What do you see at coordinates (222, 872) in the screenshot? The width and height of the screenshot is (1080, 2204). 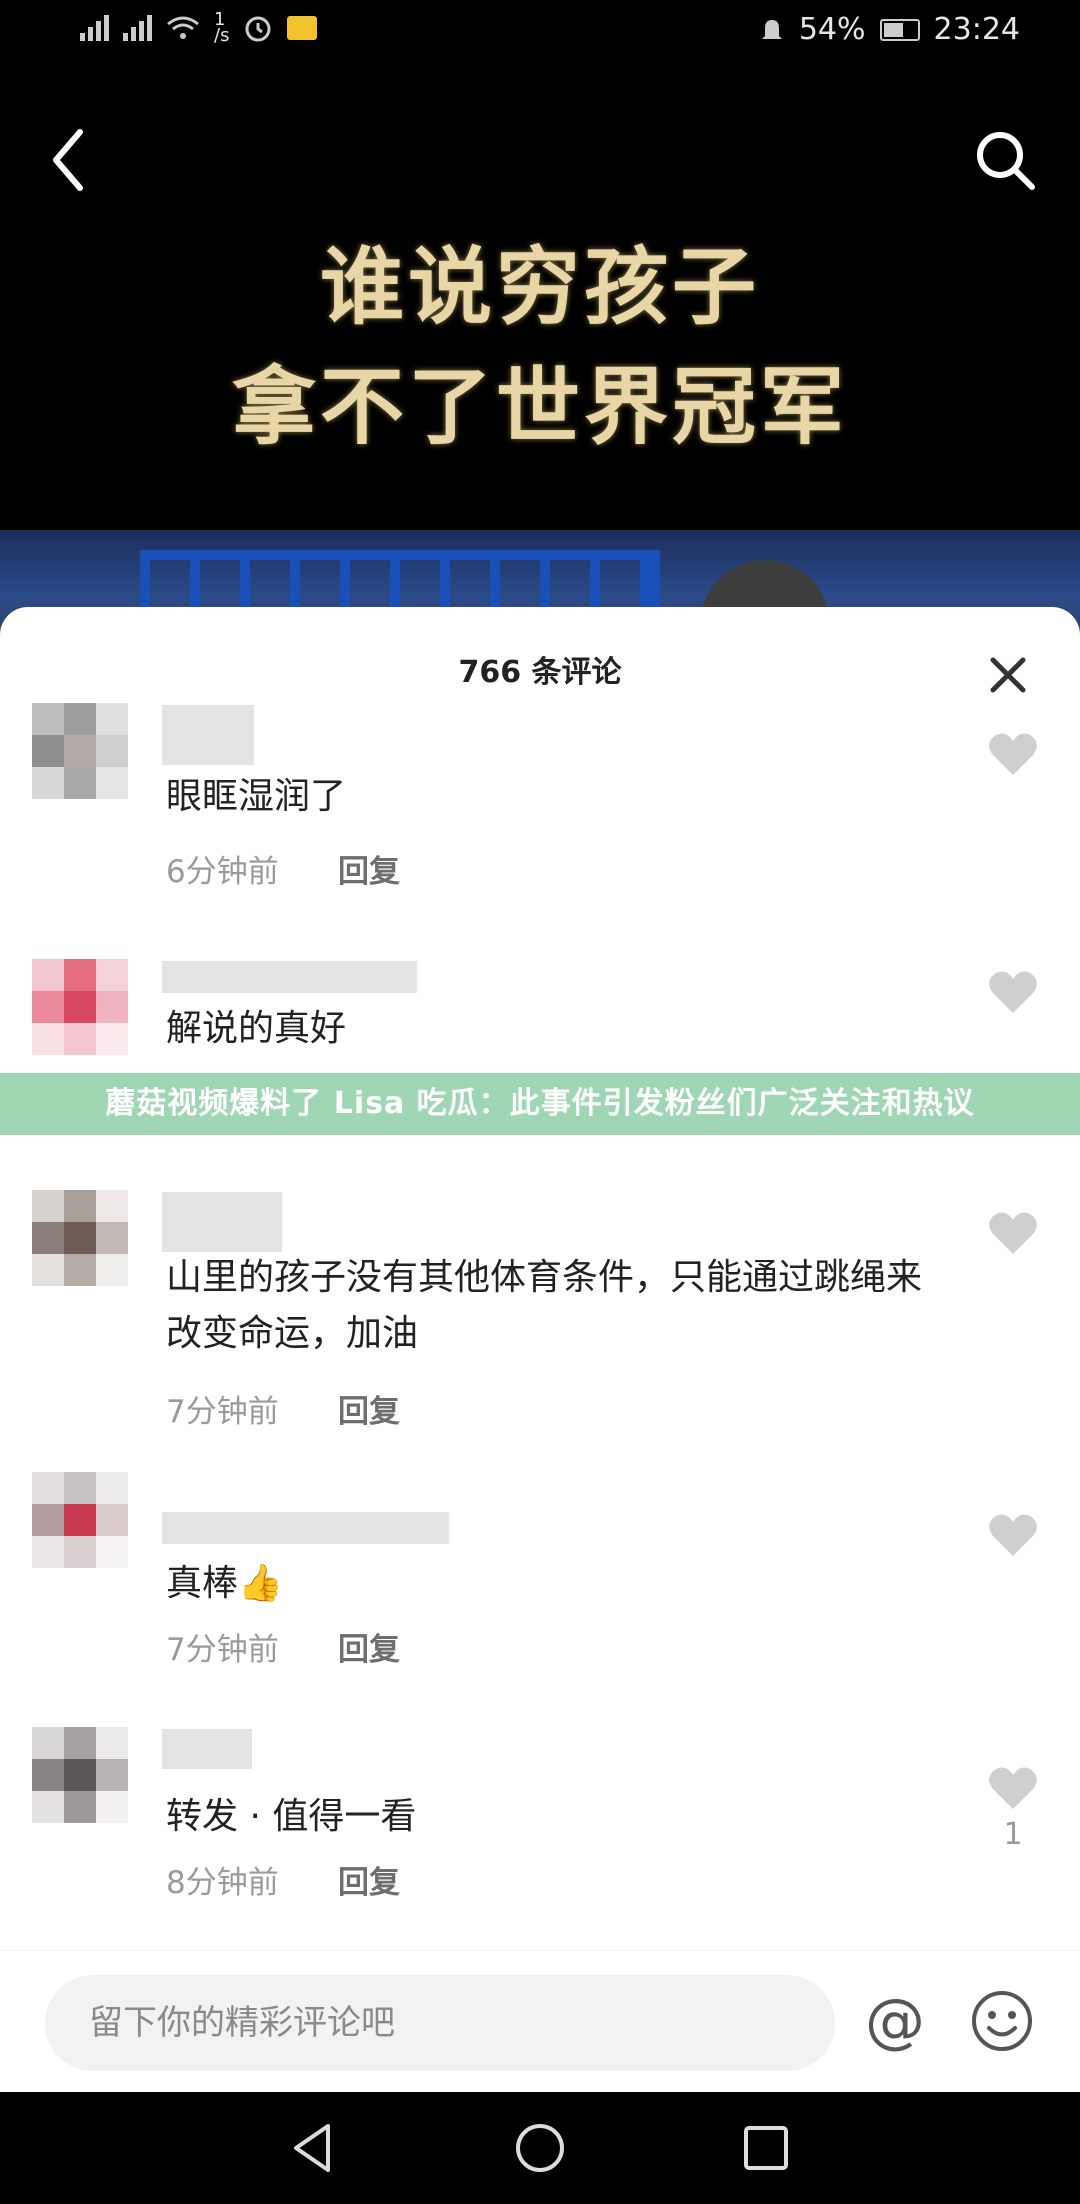 I see `comment-time: 6分钟前` at bounding box center [222, 872].